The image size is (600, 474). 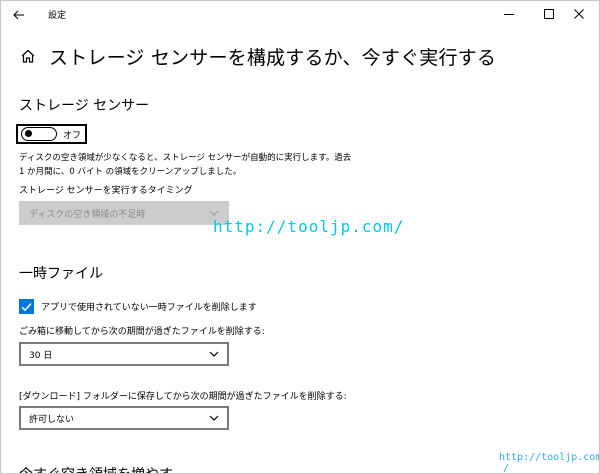 I want to click on temp-files-heading: 一時ファイル, so click(x=61, y=274).